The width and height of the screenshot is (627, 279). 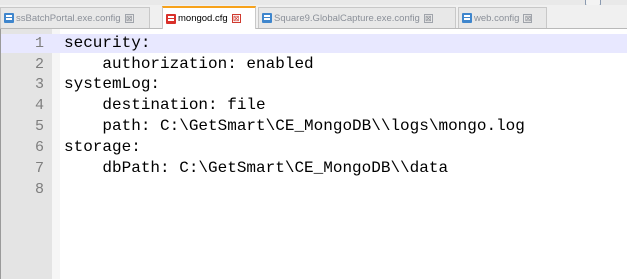 I want to click on window-left-border, so click(x=0, y=154).